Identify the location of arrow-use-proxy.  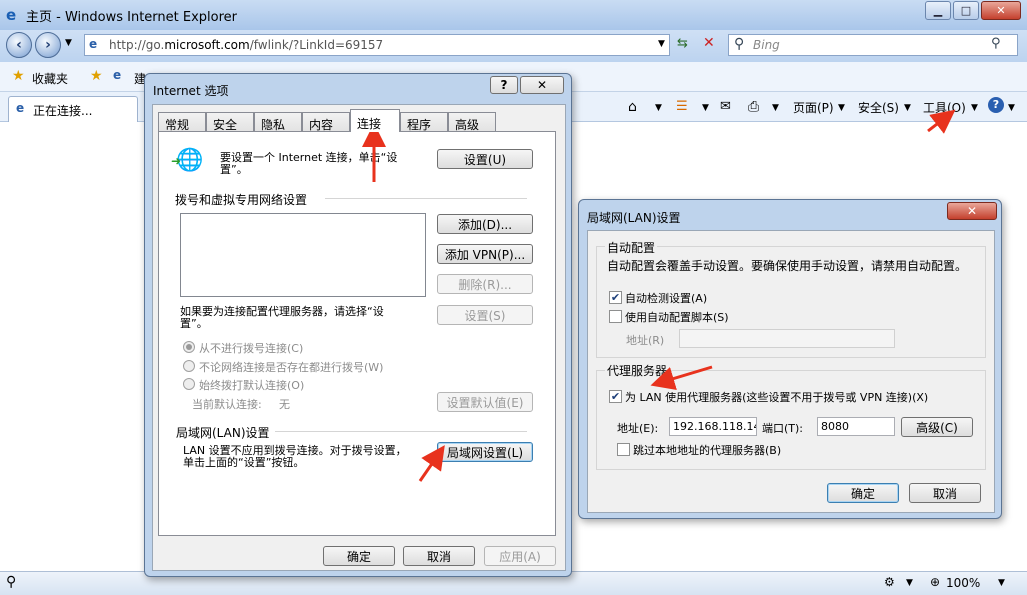
(681, 378).